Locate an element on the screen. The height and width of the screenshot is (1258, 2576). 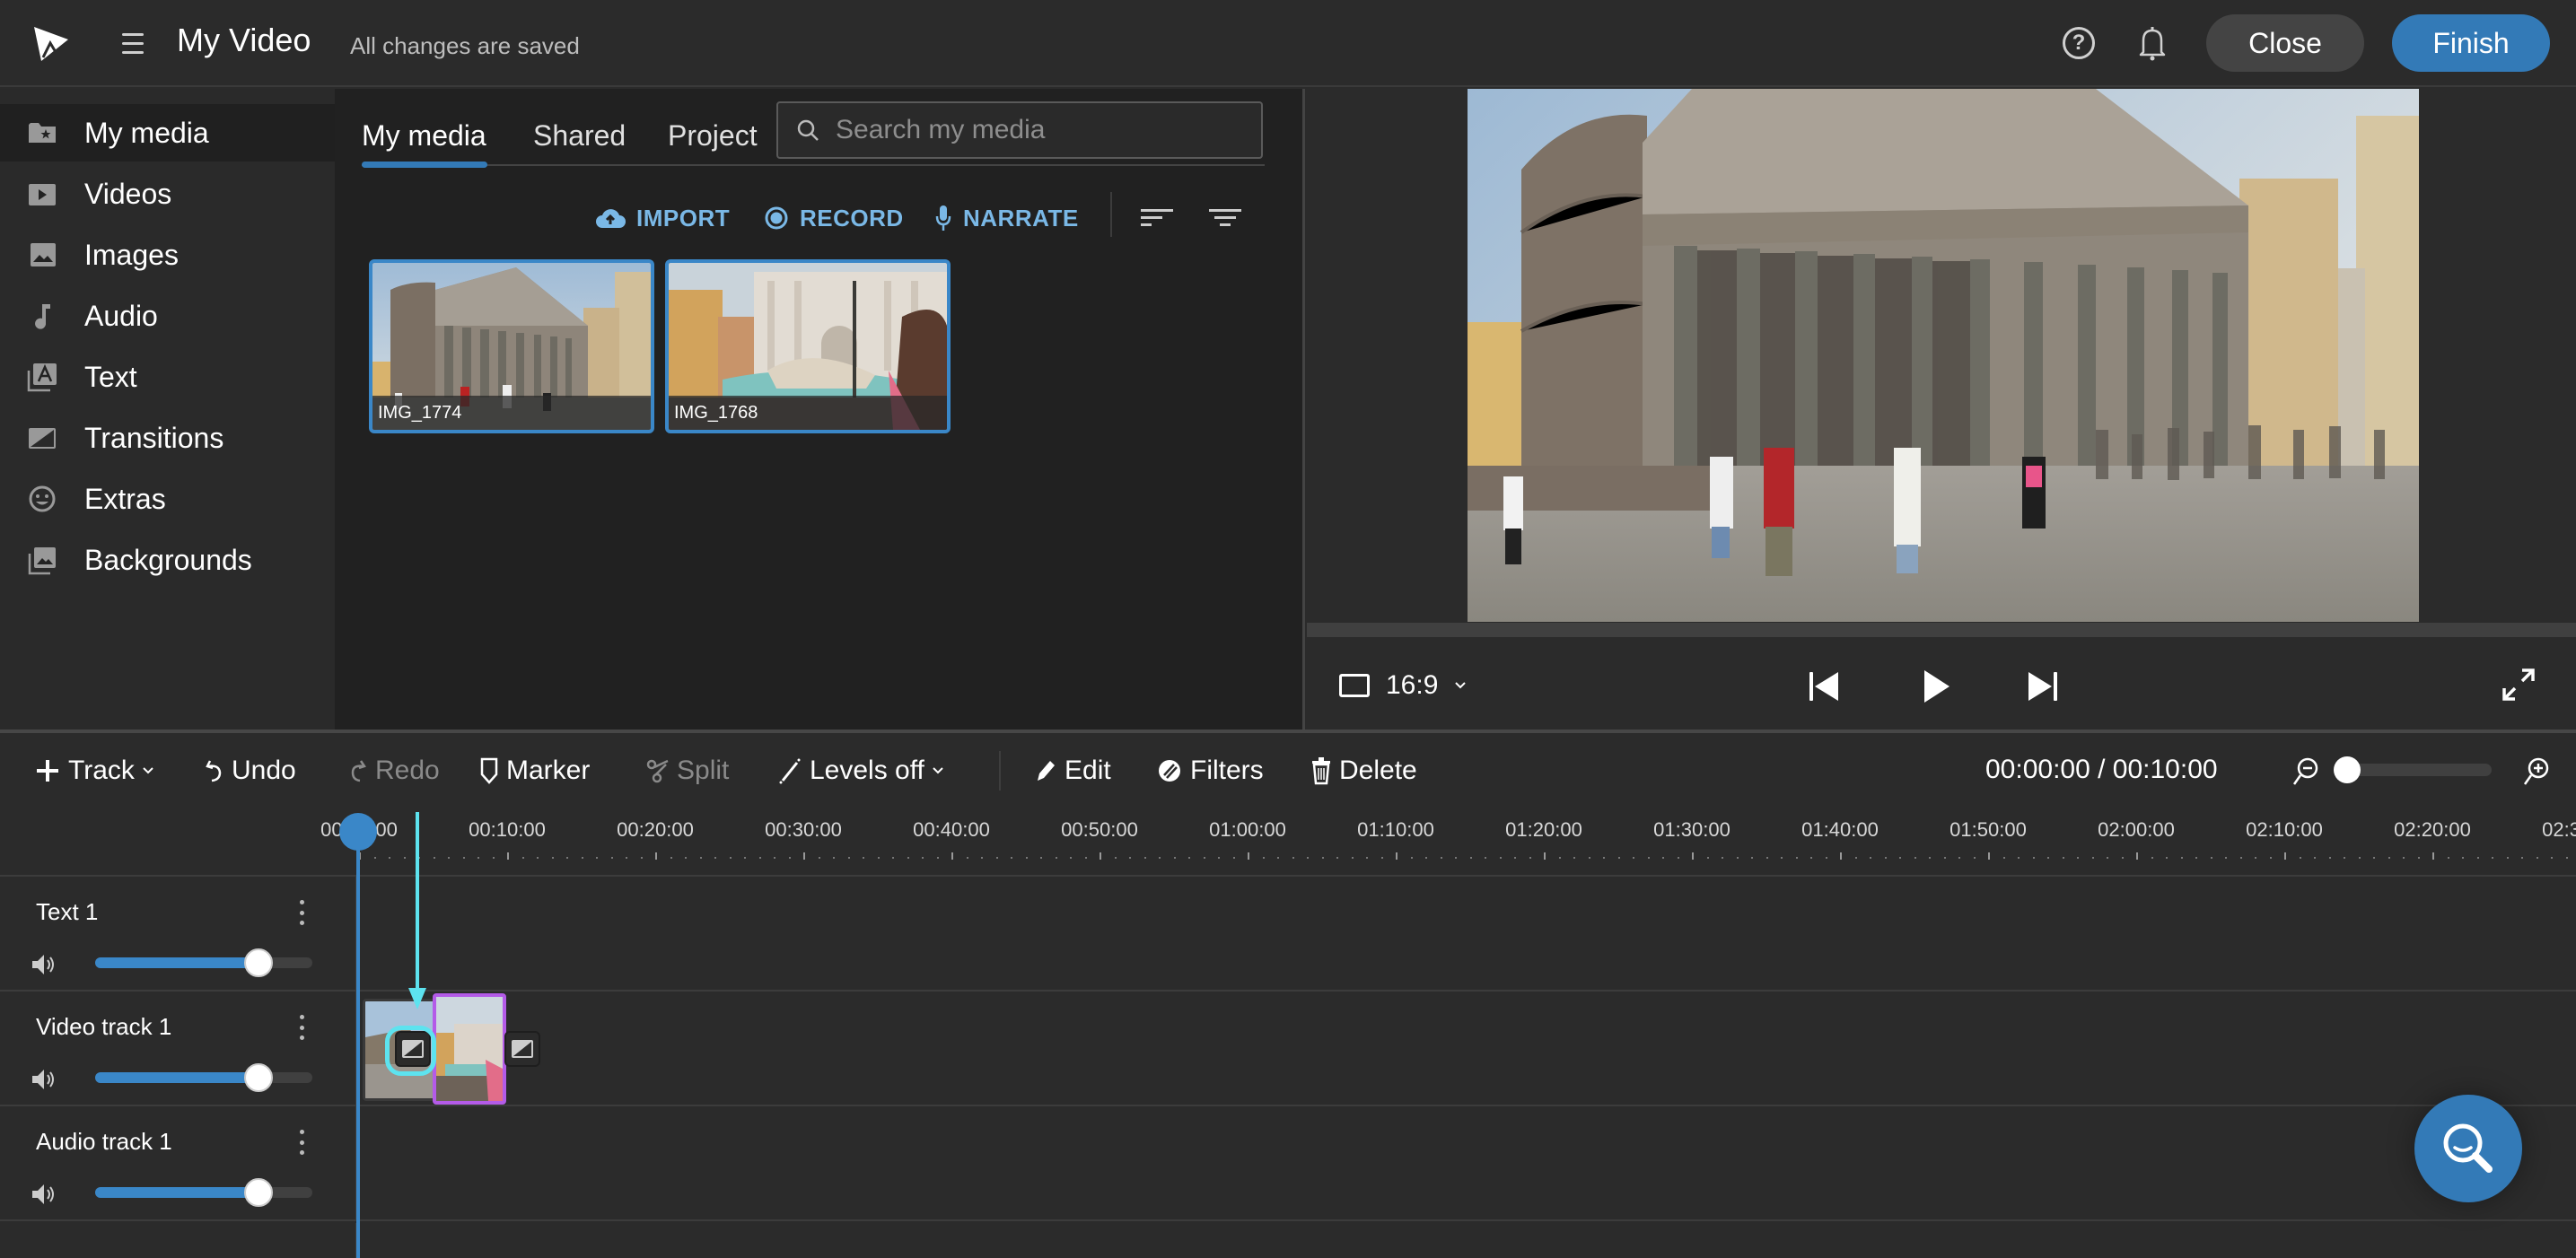
app-logo-icon is located at coordinates (50, 43).